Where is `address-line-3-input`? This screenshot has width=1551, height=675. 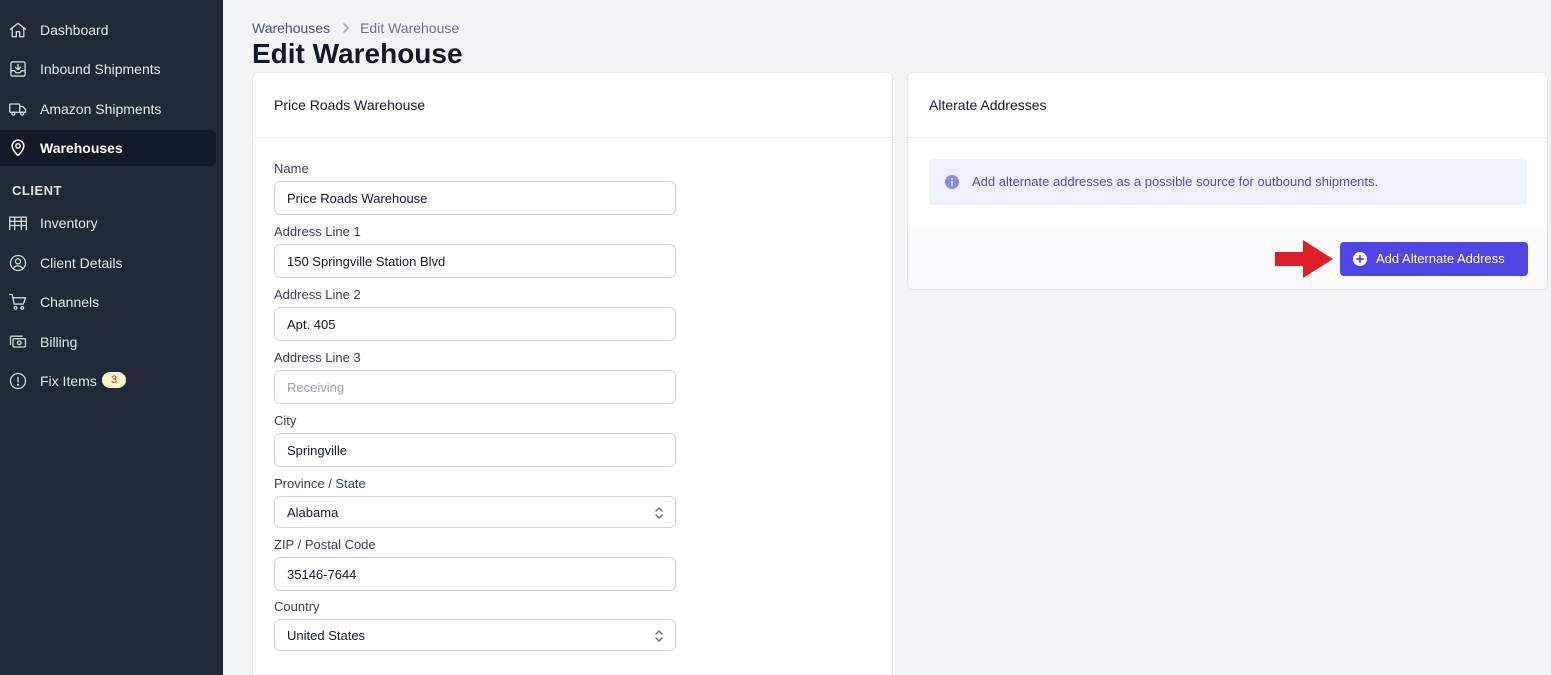 address-line-3-input is located at coordinates (475, 387).